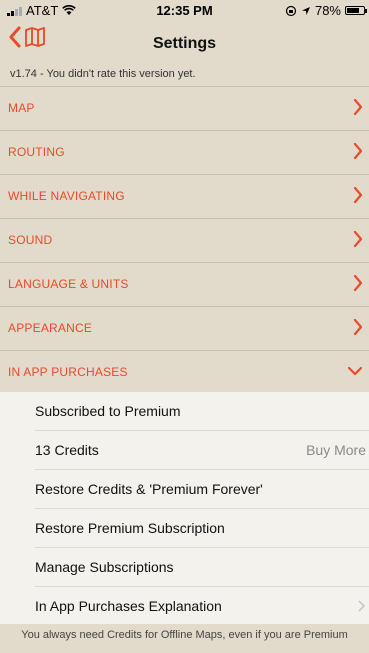 This screenshot has width=369, height=653. I want to click on section-appearance: APPEARANCE, so click(184, 328).